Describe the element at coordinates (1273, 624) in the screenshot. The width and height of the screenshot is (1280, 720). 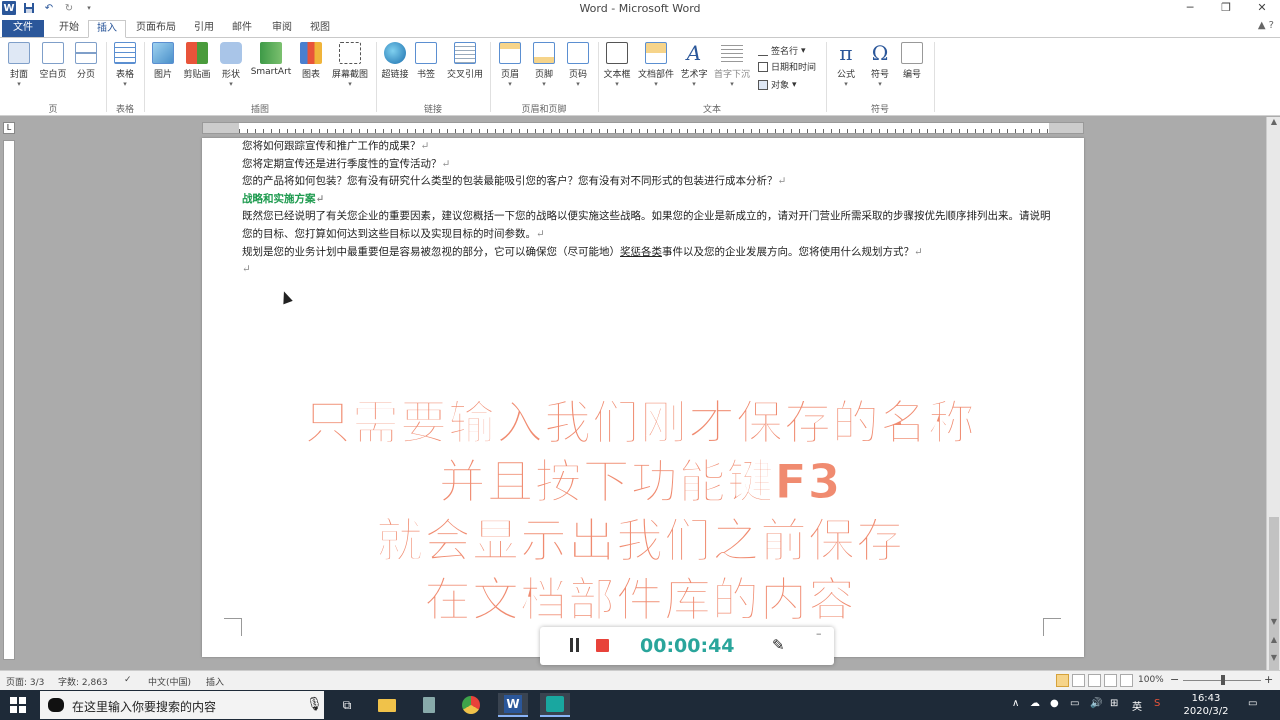
I see `scroll-down-icon: ▼` at that location.